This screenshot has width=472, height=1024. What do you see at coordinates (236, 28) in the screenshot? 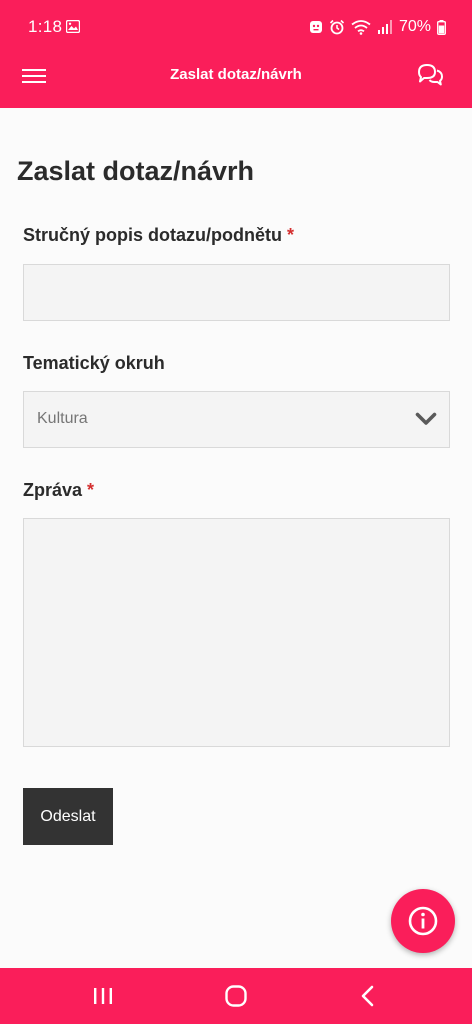
I see `status-bar: 1:18 70%` at bounding box center [236, 28].